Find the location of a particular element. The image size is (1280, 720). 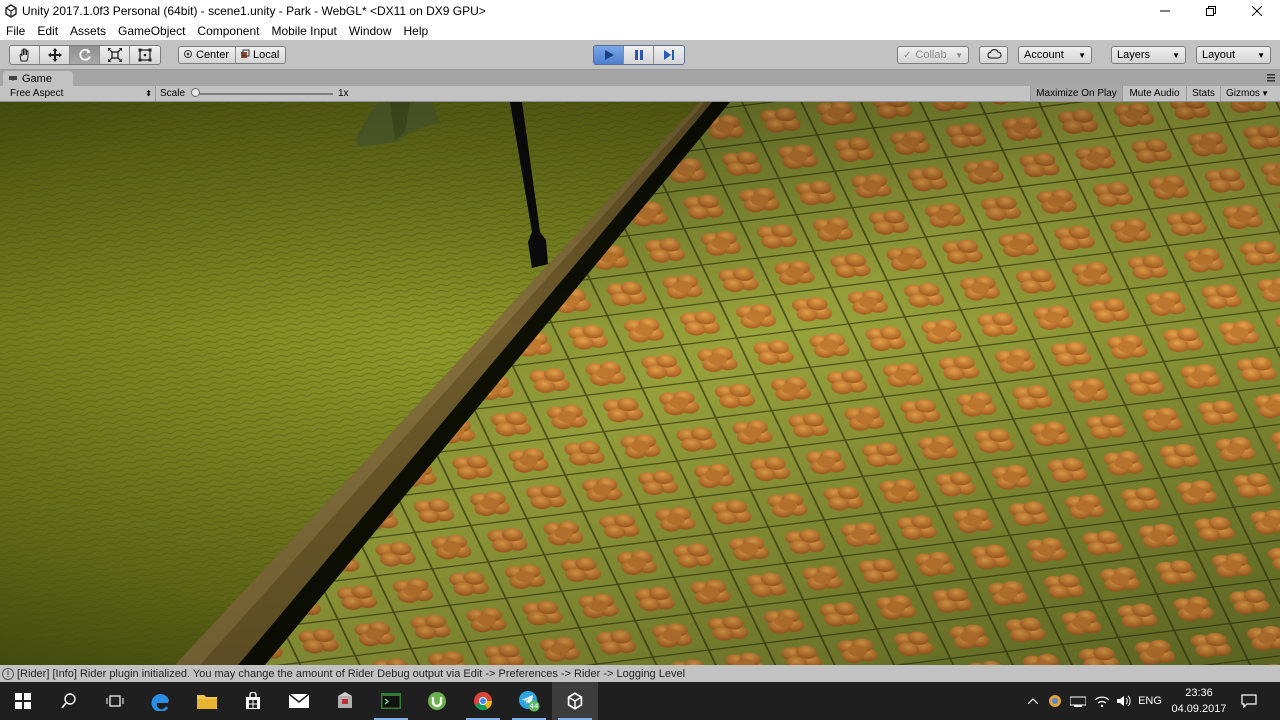

layers-label: Layers is located at coordinates (1134, 55).